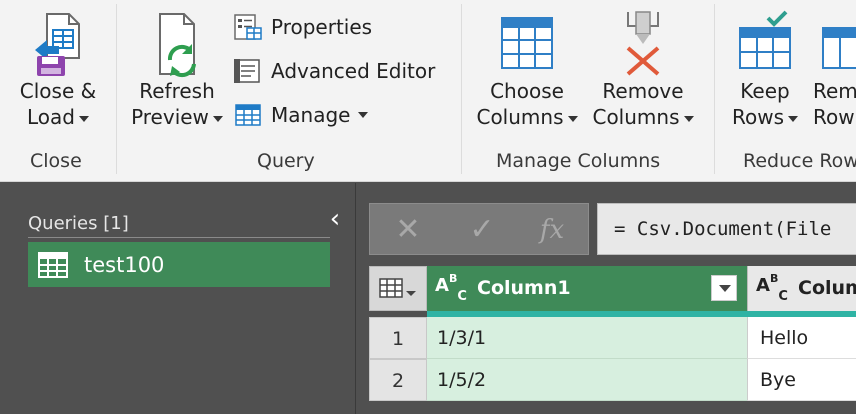 The height and width of the screenshot is (414, 856). Describe the element at coordinates (56, 161) in the screenshot. I see `group-label-close: Close` at that location.